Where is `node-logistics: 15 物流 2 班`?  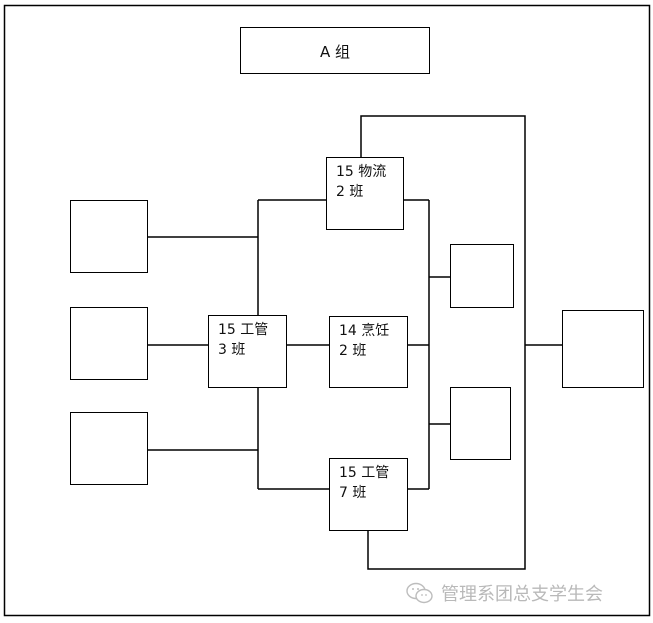 node-logistics: 15 物流 2 班 is located at coordinates (365, 193).